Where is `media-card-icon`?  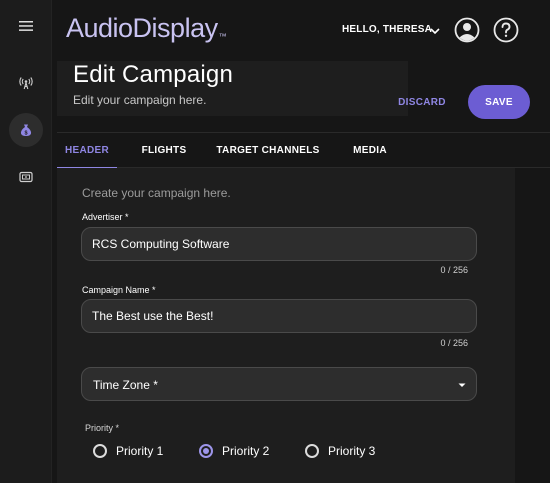 media-card-icon is located at coordinates (26, 177).